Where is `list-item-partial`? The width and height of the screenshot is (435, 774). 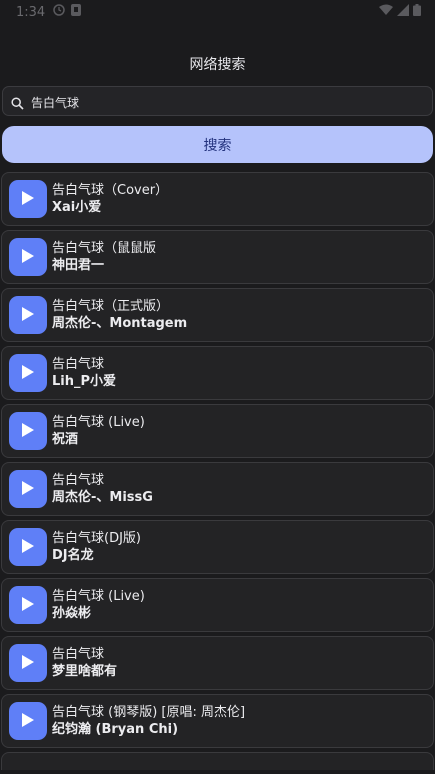 list-item-partial is located at coordinates (217, 761).